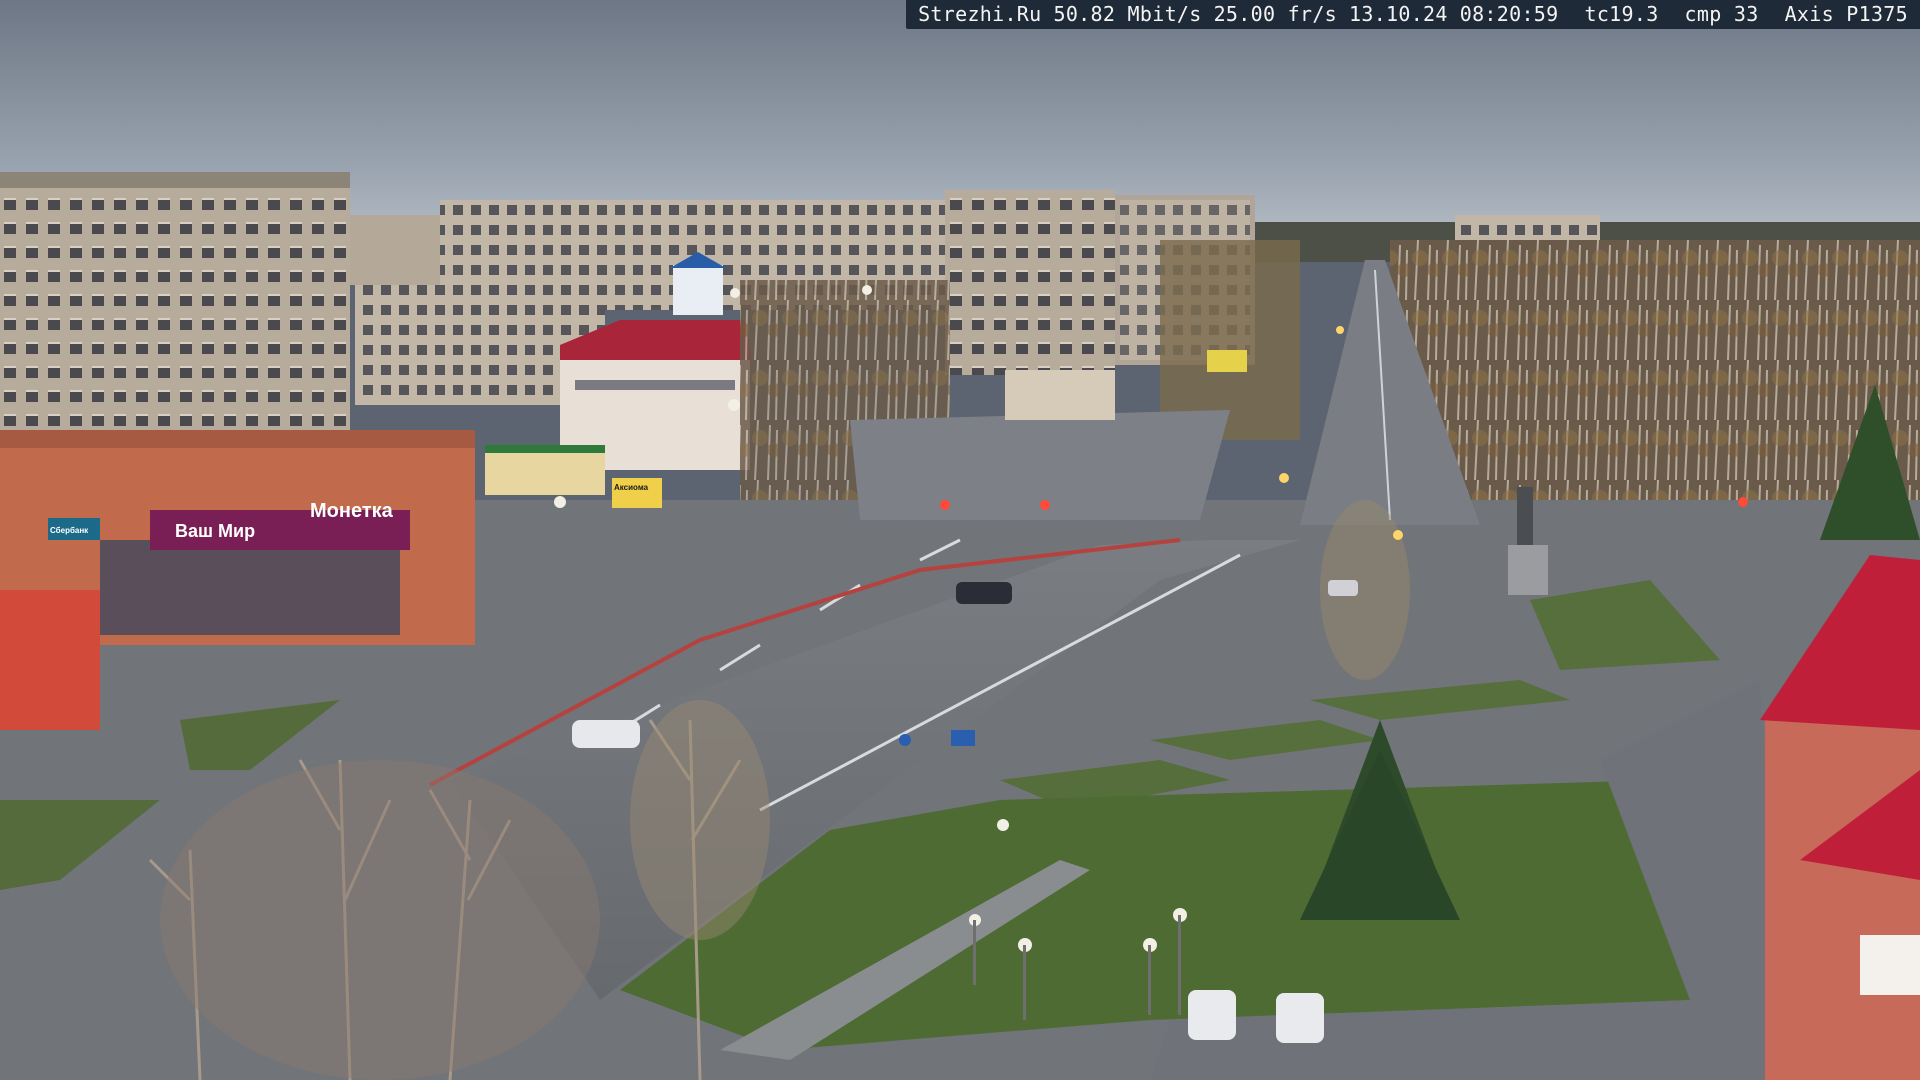 The height and width of the screenshot is (1080, 1920). I want to click on overlay-site: Strezhi.Ru, so click(980, 14).